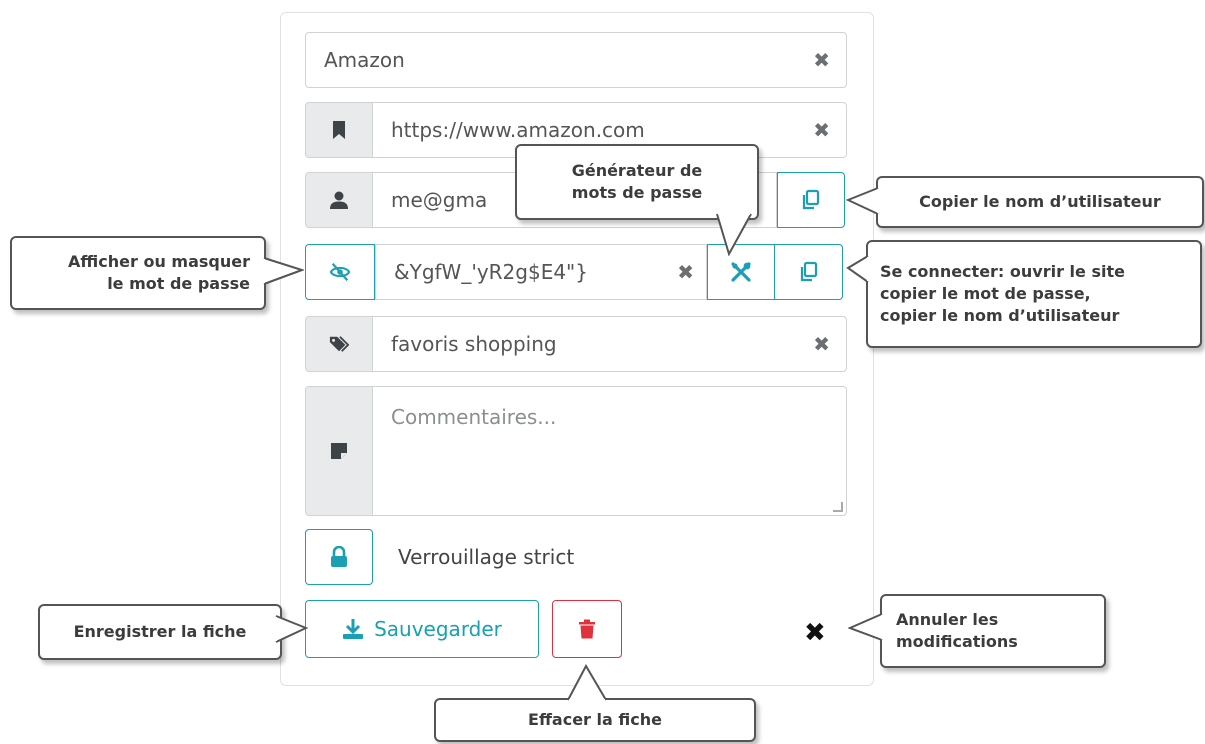 This screenshot has width=1205, height=744. Describe the element at coordinates (993, 631) in the screenshot. I see `callout-cancel: Annuler les modifications` at that location.